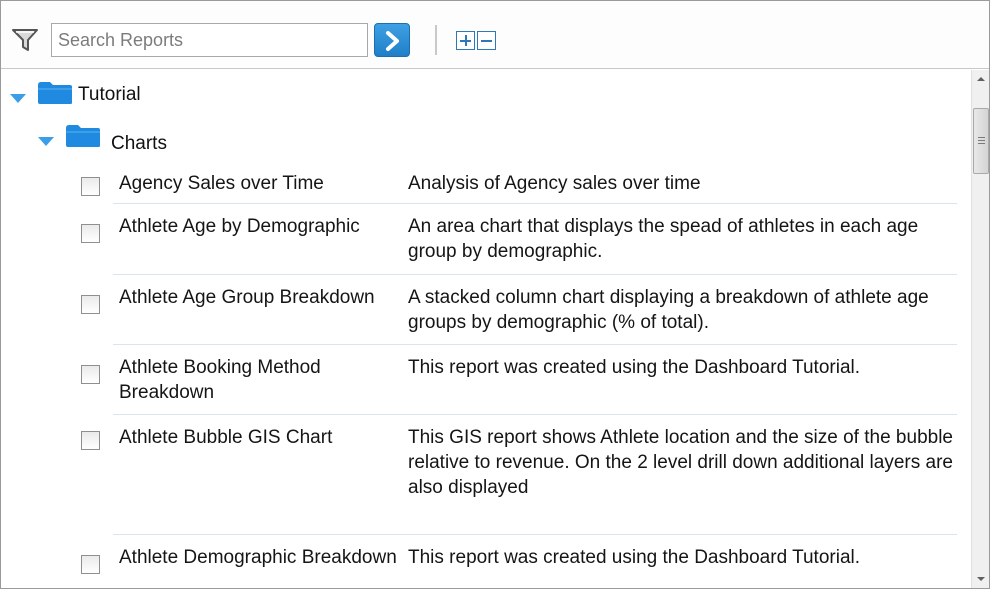  I want to click on scroll-down-arrow-icon, so click(981, 579).